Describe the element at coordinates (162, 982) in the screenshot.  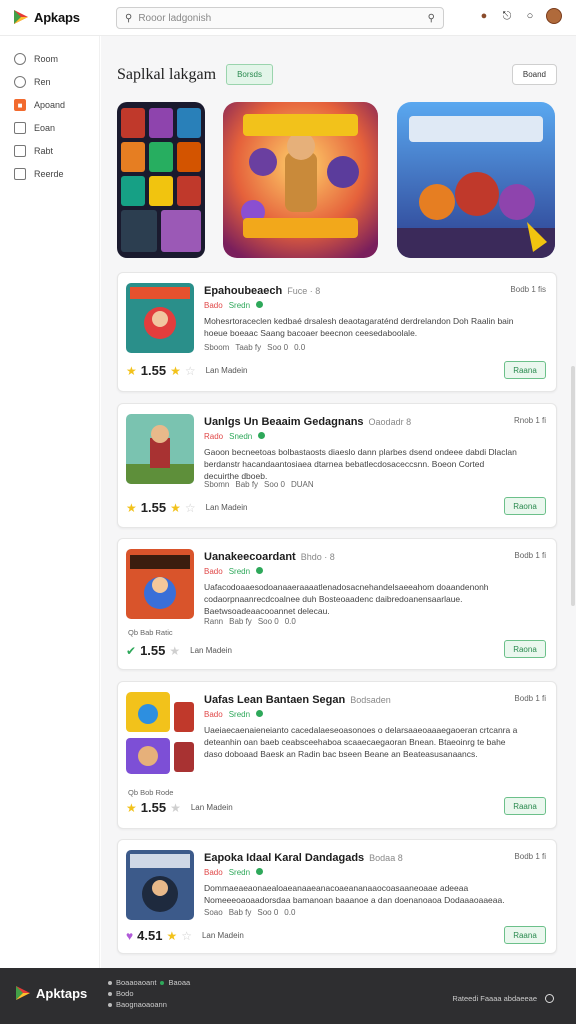
I see `bullet-icon` at that location.